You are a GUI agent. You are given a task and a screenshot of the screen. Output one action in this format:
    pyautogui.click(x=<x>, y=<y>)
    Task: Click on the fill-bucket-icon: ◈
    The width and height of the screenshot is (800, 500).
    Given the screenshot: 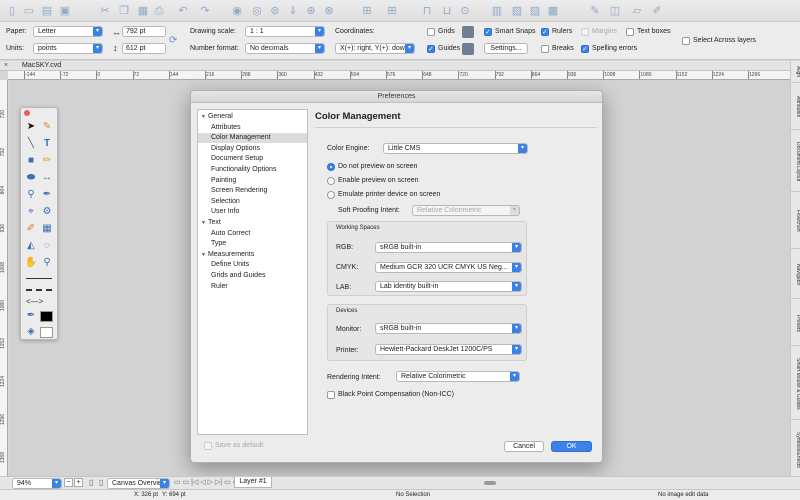 What is the action you would take?
    pyautogui.click(x=31, y=332)
    